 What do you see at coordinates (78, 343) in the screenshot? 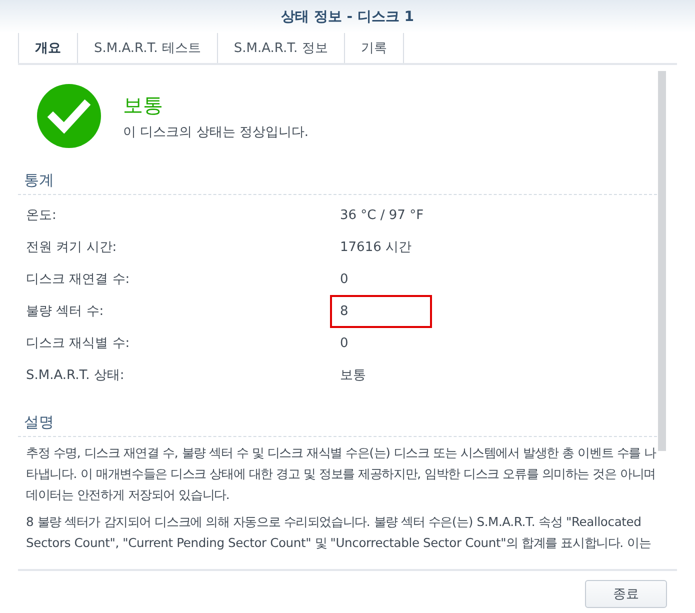
I see `stat-label: 디스크 재식별 수:` at bounding box center [78, 343].